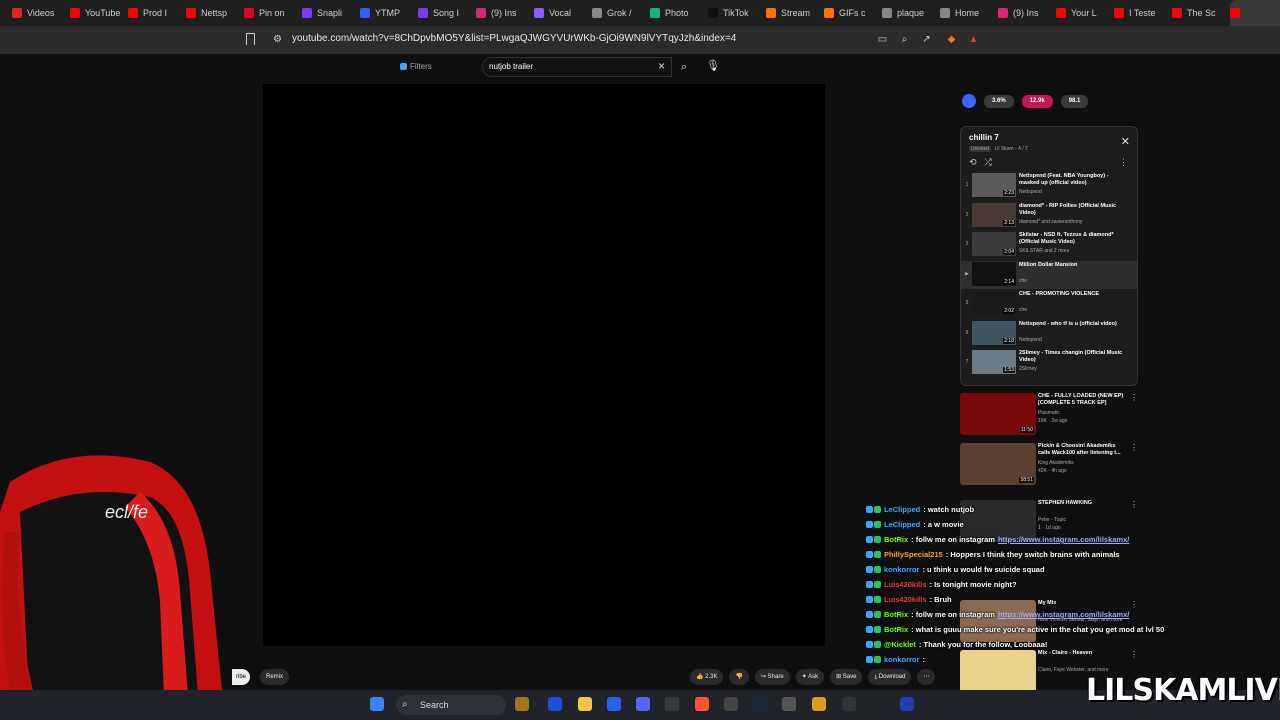 The width and height of the screenshot is (1280, 720). I want to click on zoom-icon: ⌕, so click(904, 39).